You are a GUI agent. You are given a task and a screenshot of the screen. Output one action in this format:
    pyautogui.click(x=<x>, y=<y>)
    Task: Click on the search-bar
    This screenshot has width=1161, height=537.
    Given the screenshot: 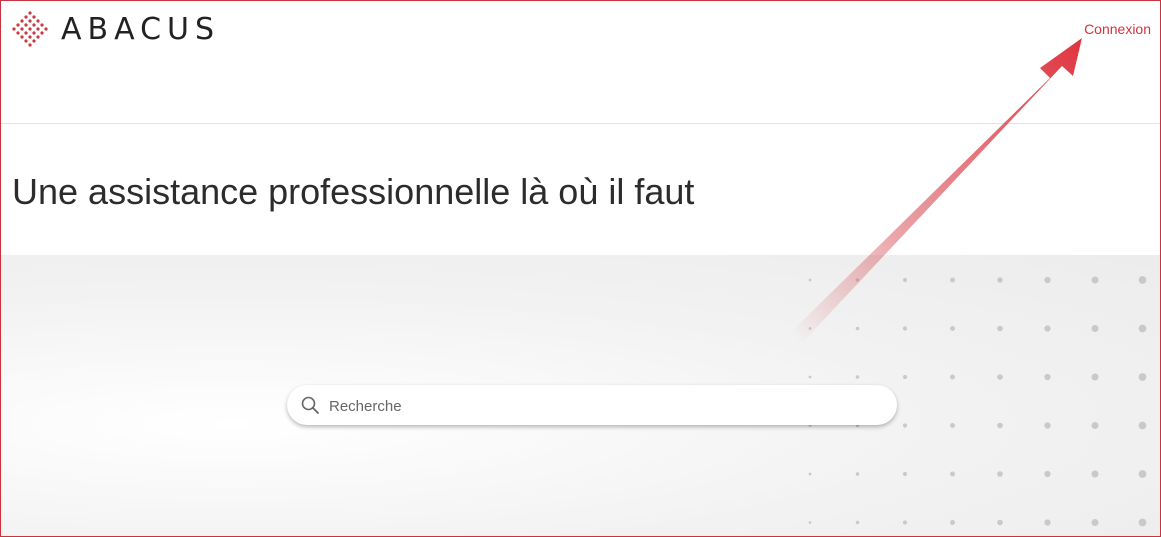 What is the action you would take?
    pyautogui.click(x=592, y=406)
    